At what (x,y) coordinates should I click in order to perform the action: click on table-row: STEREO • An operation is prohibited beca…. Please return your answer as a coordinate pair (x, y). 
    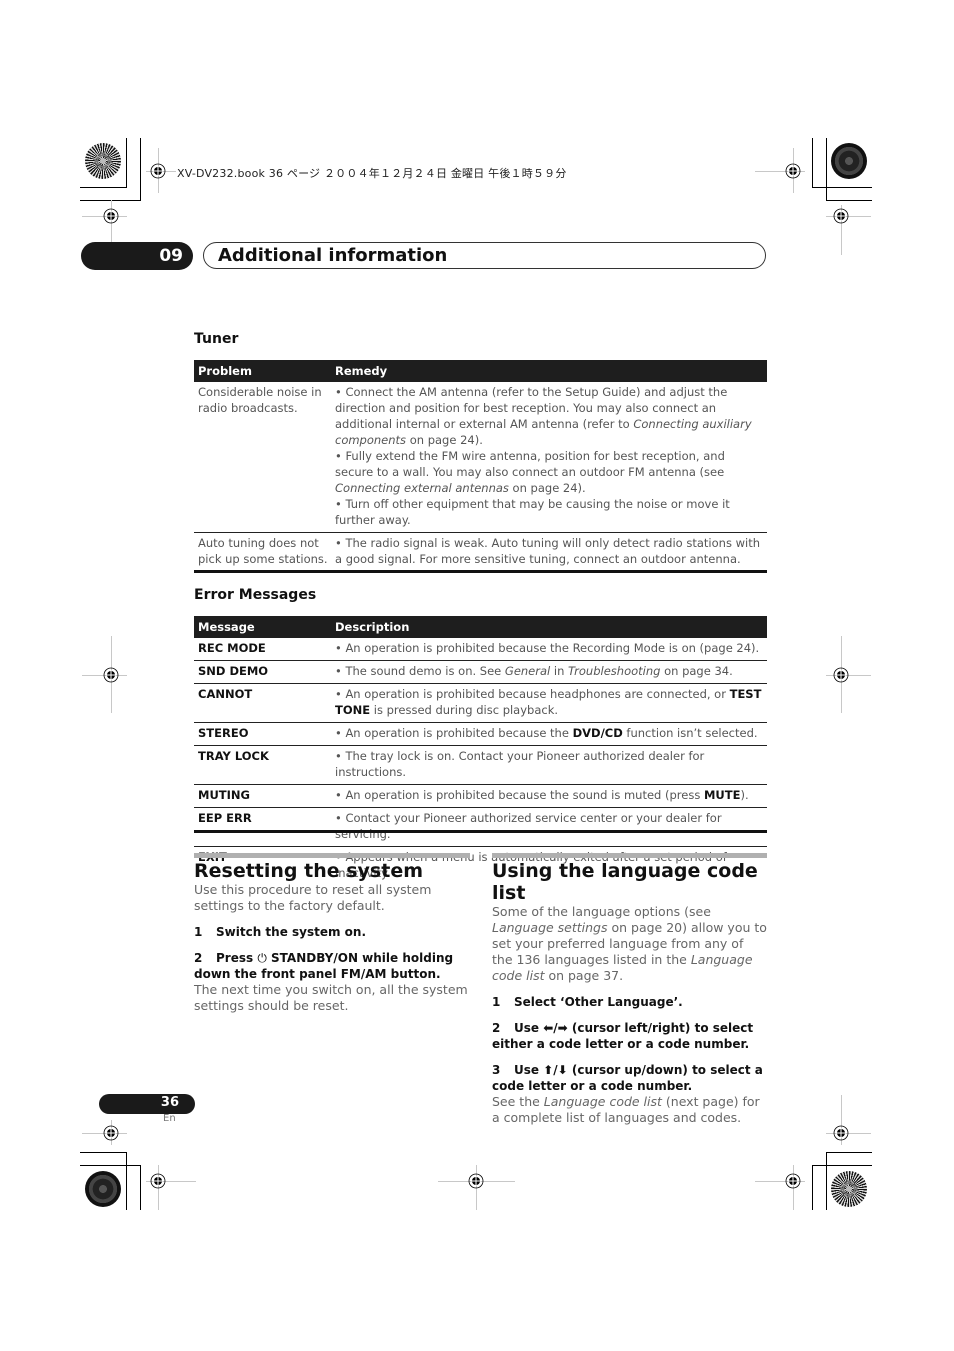
    Looking at the image, I should click on (480, 734).